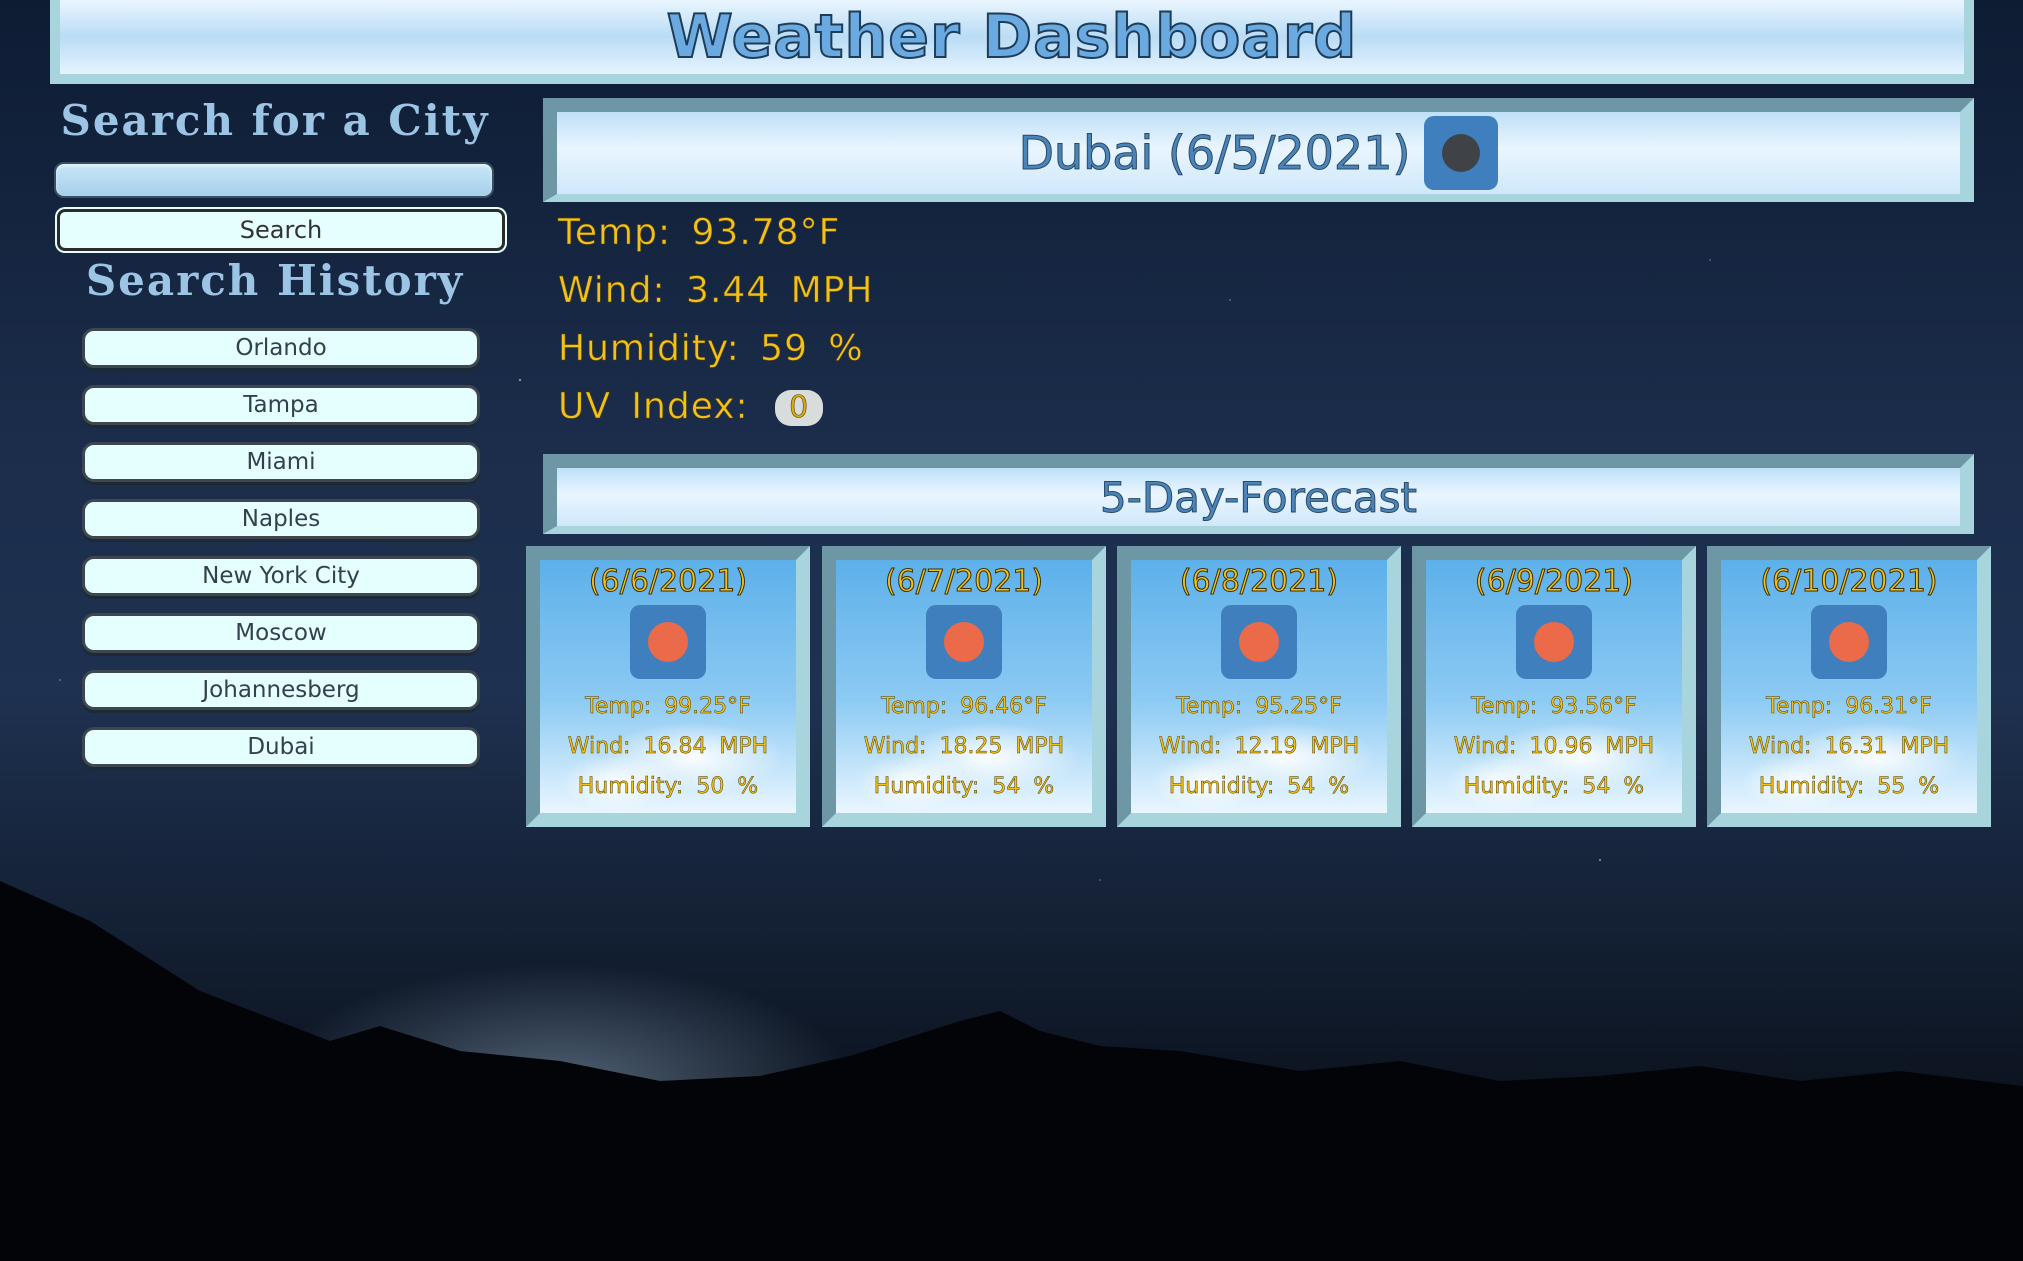 The image size is (2023, 1261). I want to click on search-heading: Search for a City, so click(275, 120).